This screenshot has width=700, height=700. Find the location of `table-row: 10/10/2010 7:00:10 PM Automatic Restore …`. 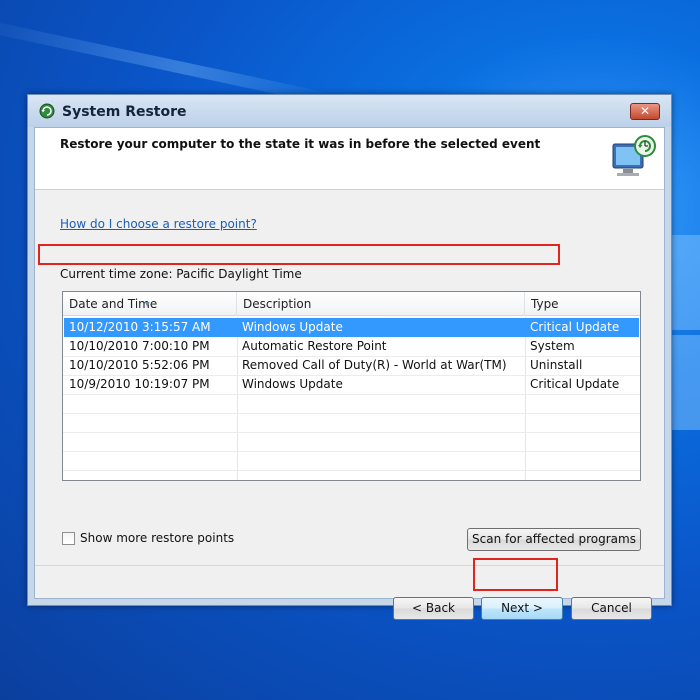

table-row: 10/10/2010 7:00:10 PM Automatic Restore … is located at coordinates (351, 346).